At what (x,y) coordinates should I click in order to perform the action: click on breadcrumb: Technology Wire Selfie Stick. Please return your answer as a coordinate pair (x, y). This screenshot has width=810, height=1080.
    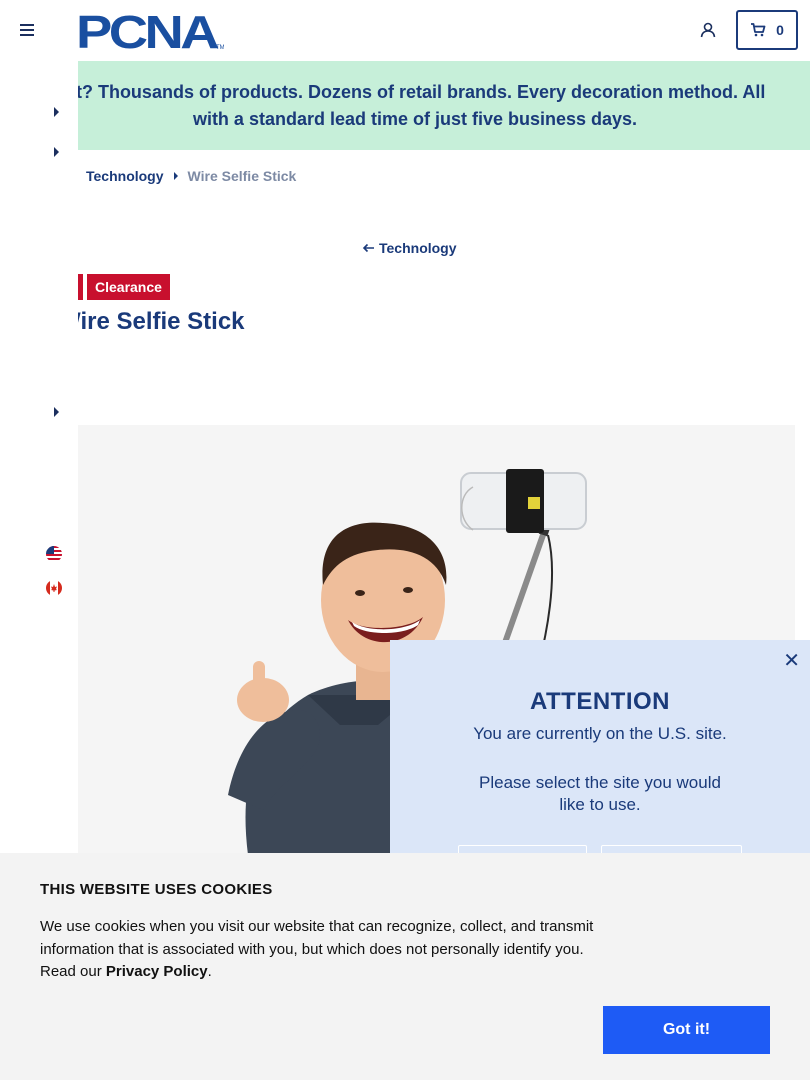
    Looking at the image, I should click on (191, 176).